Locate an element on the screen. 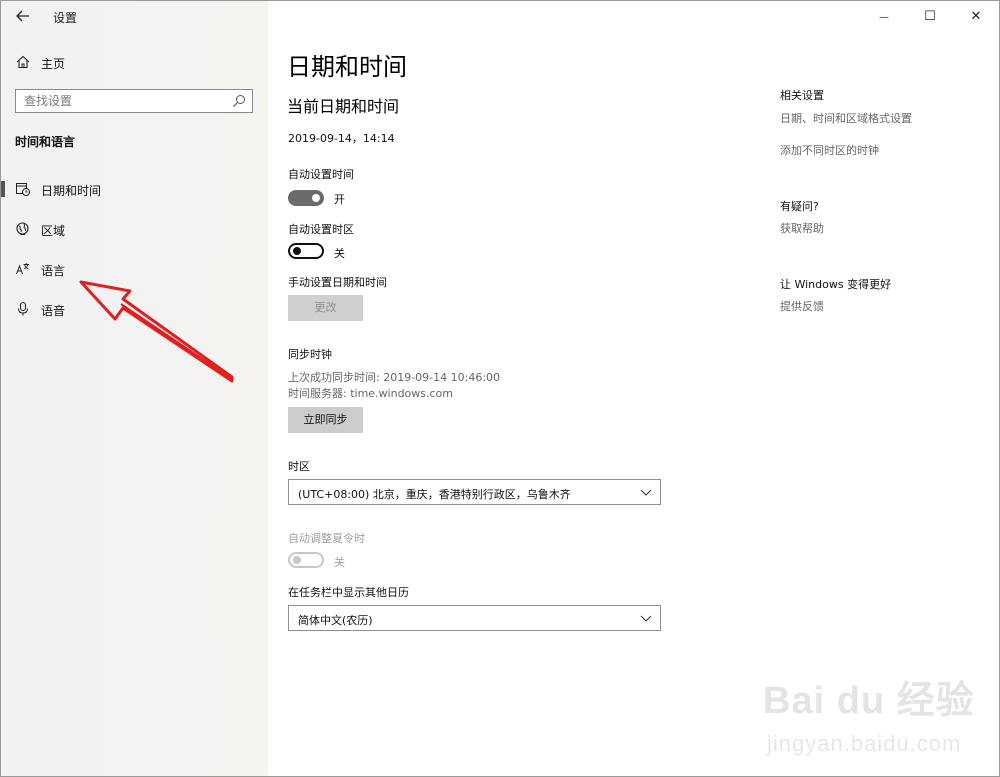 This screenshot has width=1000, height=777. sync-heading: 同步时钟 is located at coordinates (310, 354).